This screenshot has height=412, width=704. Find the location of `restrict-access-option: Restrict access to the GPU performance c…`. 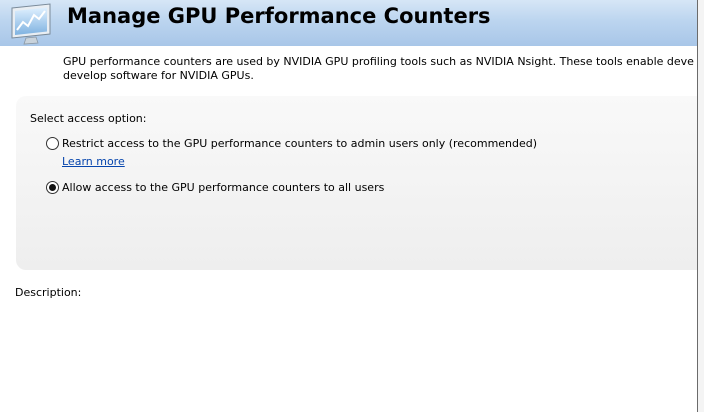

restrict-access-option: Restrict access to the GPU performance c… is located at coordinates (291, 143).